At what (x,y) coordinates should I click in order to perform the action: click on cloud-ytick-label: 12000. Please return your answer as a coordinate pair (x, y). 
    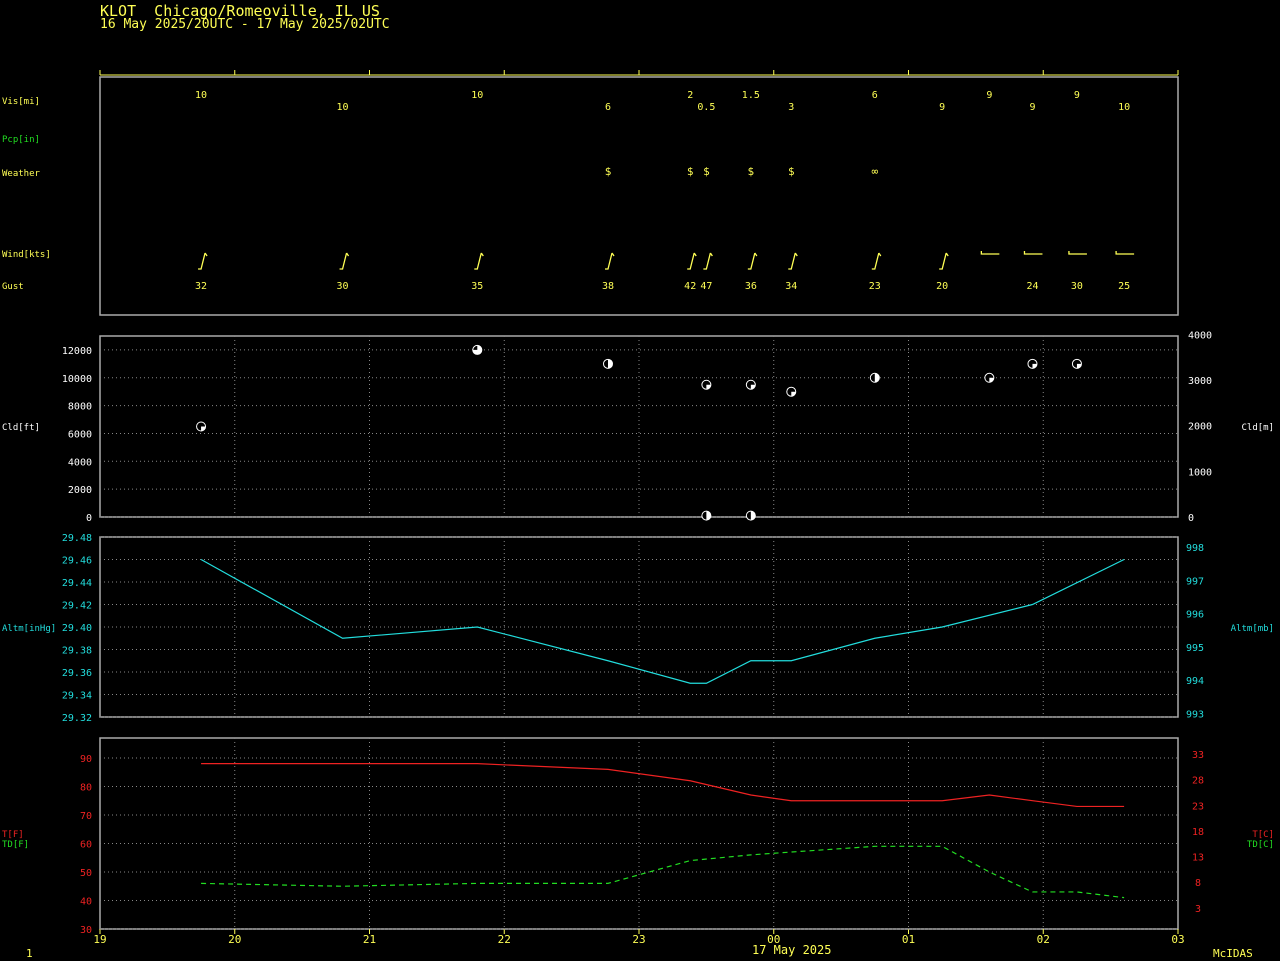
    Looking at the image, I should click on (77, 351).